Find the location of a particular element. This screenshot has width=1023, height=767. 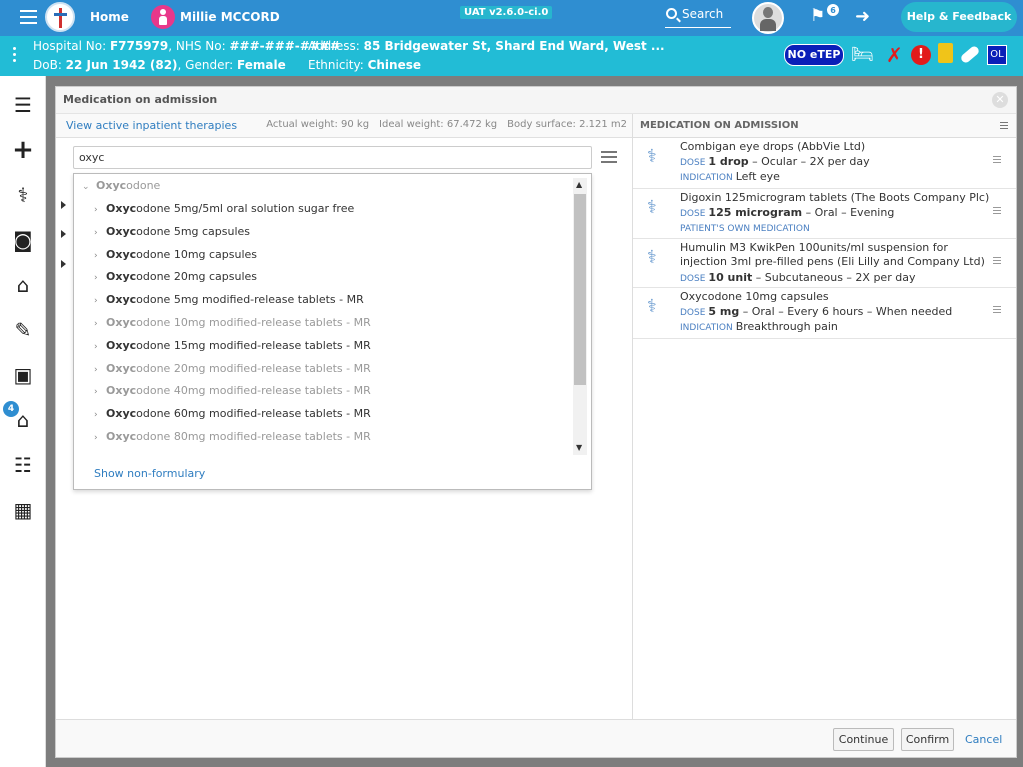

discharge-icon: ⌂ is located at coordinates (23, 420).